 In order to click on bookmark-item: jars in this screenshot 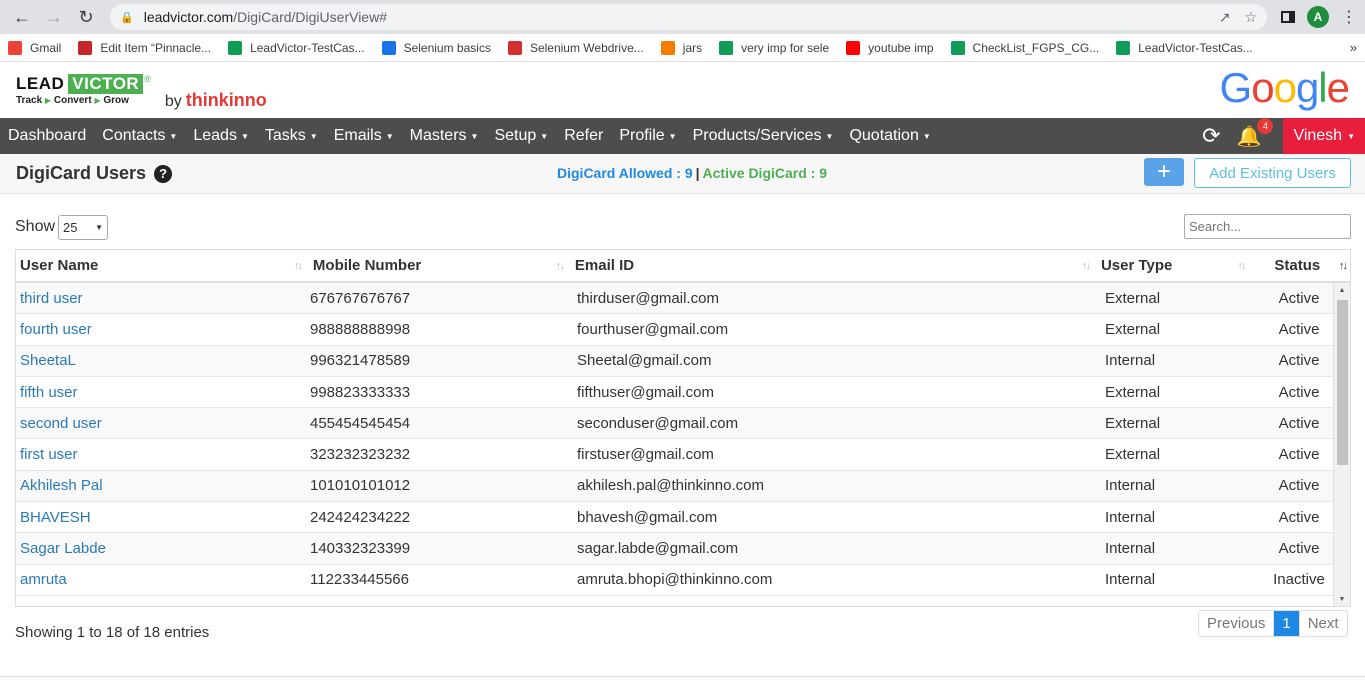, I will do `click(681, 47)`.